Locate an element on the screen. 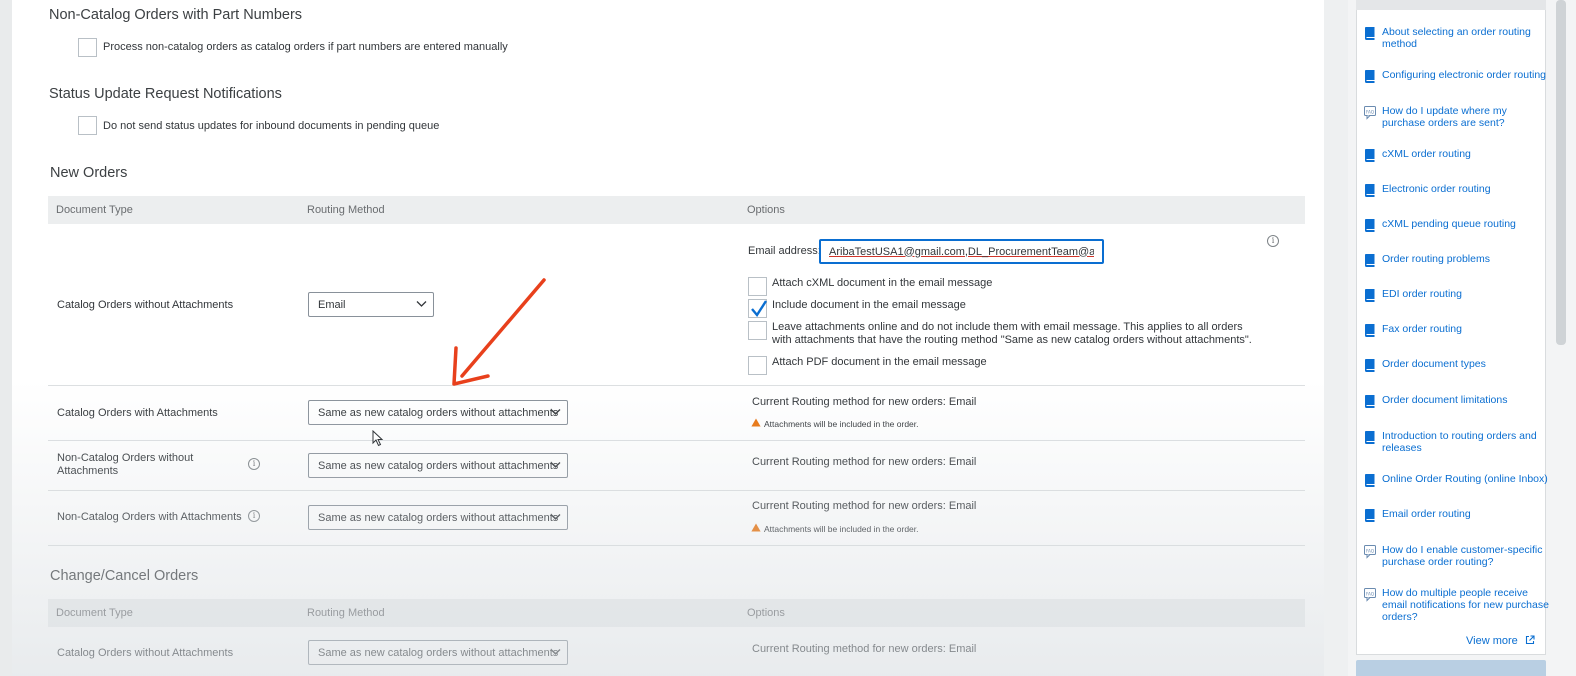 The height and width of the screenshot is (676, 1576). checkmark-icon is located at coordinates (759, 309).